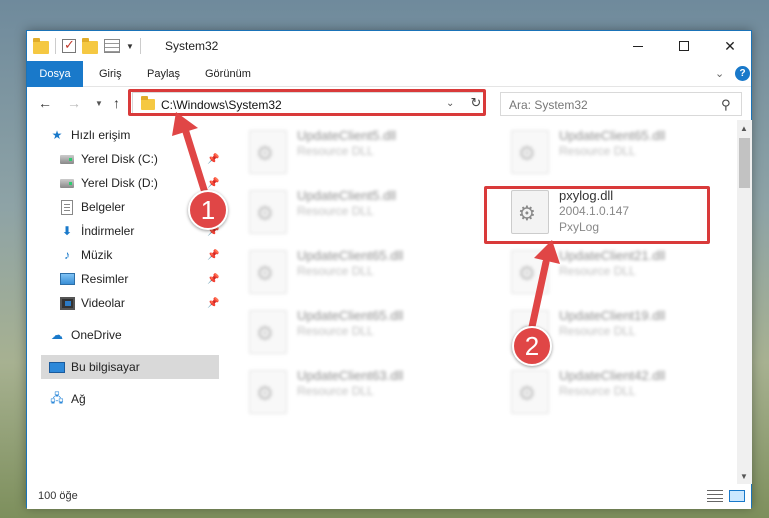  What do you see at coordinates (532, 346) in the screenshot?
I see `step-2-badge: 2` at bounding box center [532, 346].